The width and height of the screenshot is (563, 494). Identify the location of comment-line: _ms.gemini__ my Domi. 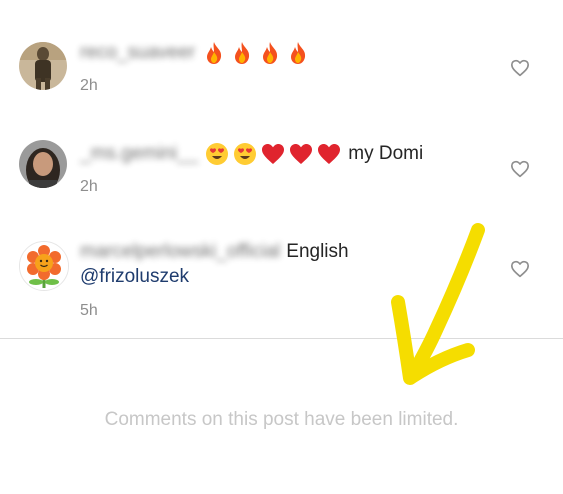
(251, 154).